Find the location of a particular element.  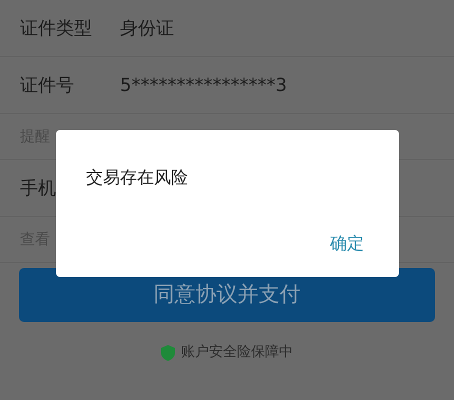

field-label: 手机 is located at coordinates (38, 188).